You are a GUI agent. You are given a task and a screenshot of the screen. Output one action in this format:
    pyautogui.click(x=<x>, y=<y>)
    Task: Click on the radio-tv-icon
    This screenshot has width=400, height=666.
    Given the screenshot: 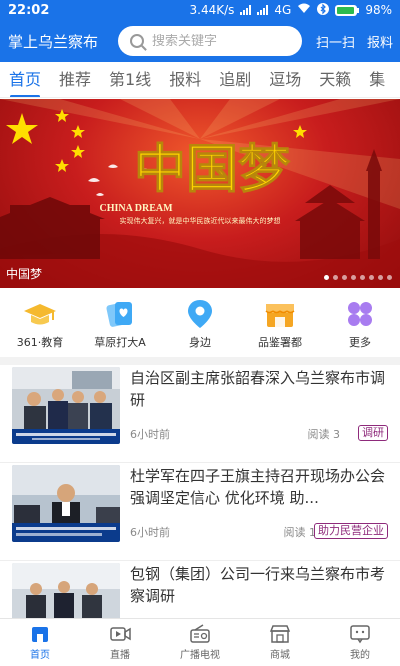 What is the action you would take?
    pyautogui.click(x=200, y=633)
    